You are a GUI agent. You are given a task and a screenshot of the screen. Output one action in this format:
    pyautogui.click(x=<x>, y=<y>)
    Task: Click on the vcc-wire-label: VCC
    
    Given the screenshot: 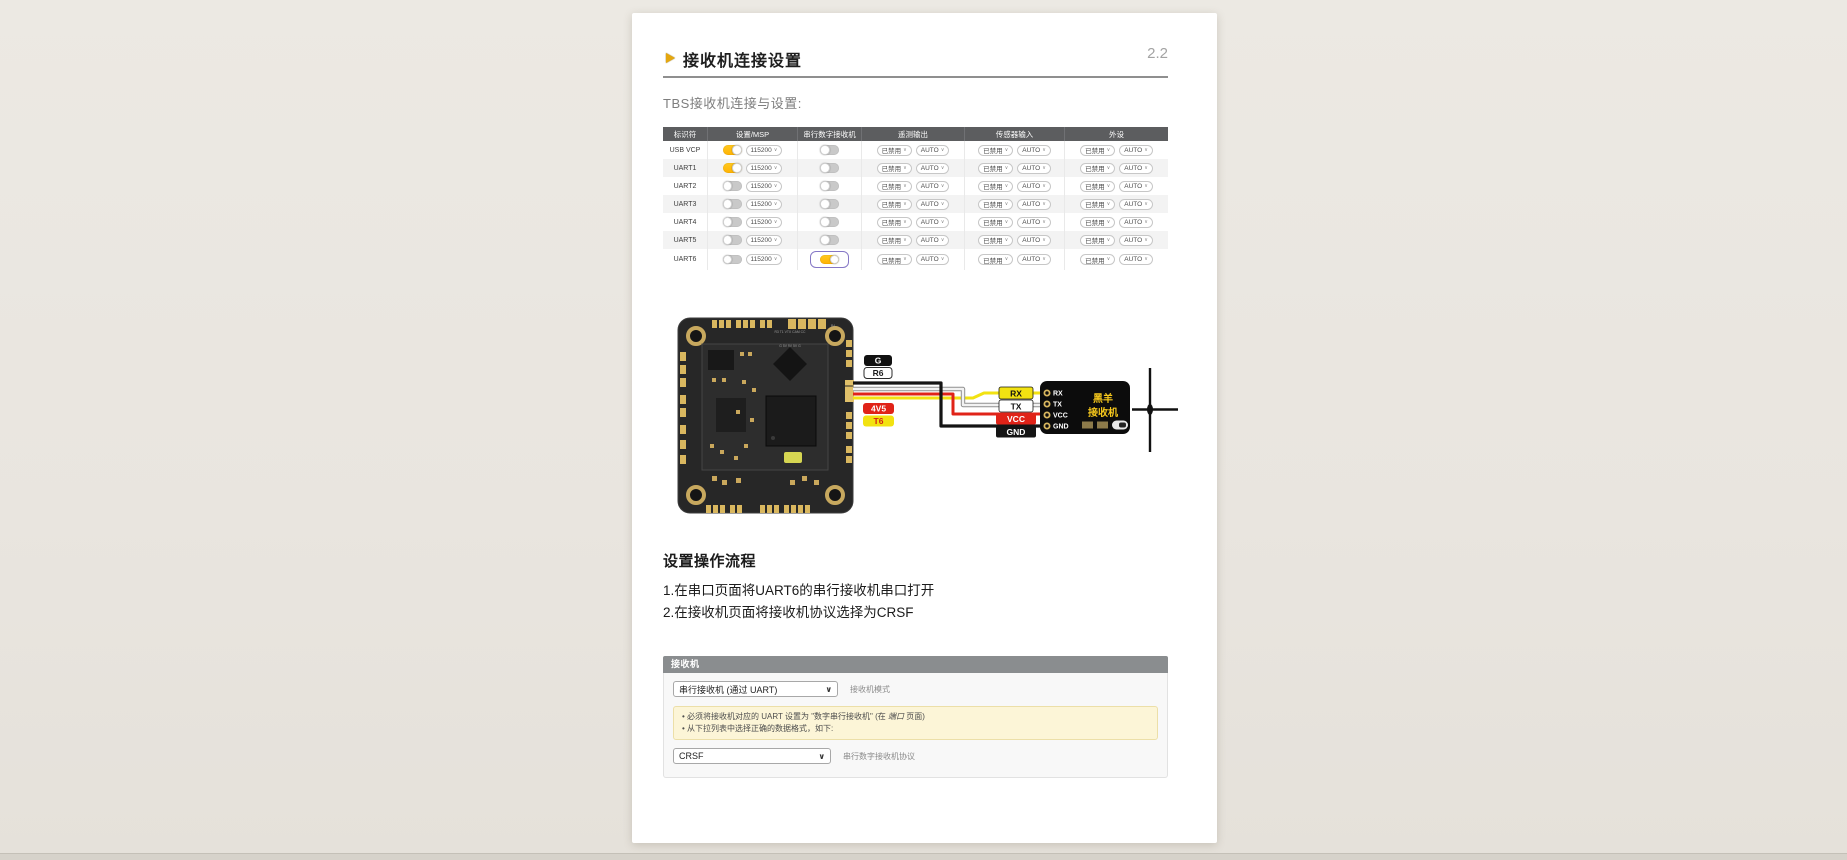 What is the action you would take?
    pyautogui.click(x=1016, y=419)
    